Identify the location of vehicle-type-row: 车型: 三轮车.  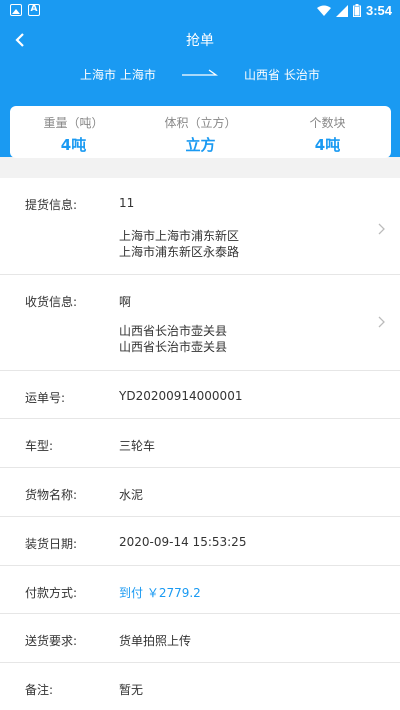
(200, 443).